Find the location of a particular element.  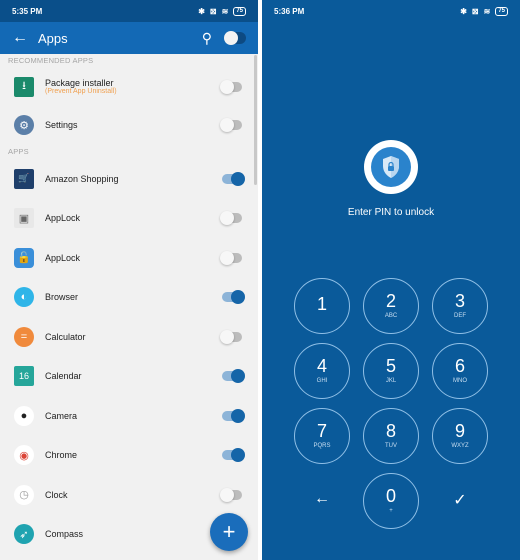

pin-key-9: 9 WXYZ is located at coordinates (460, 436).